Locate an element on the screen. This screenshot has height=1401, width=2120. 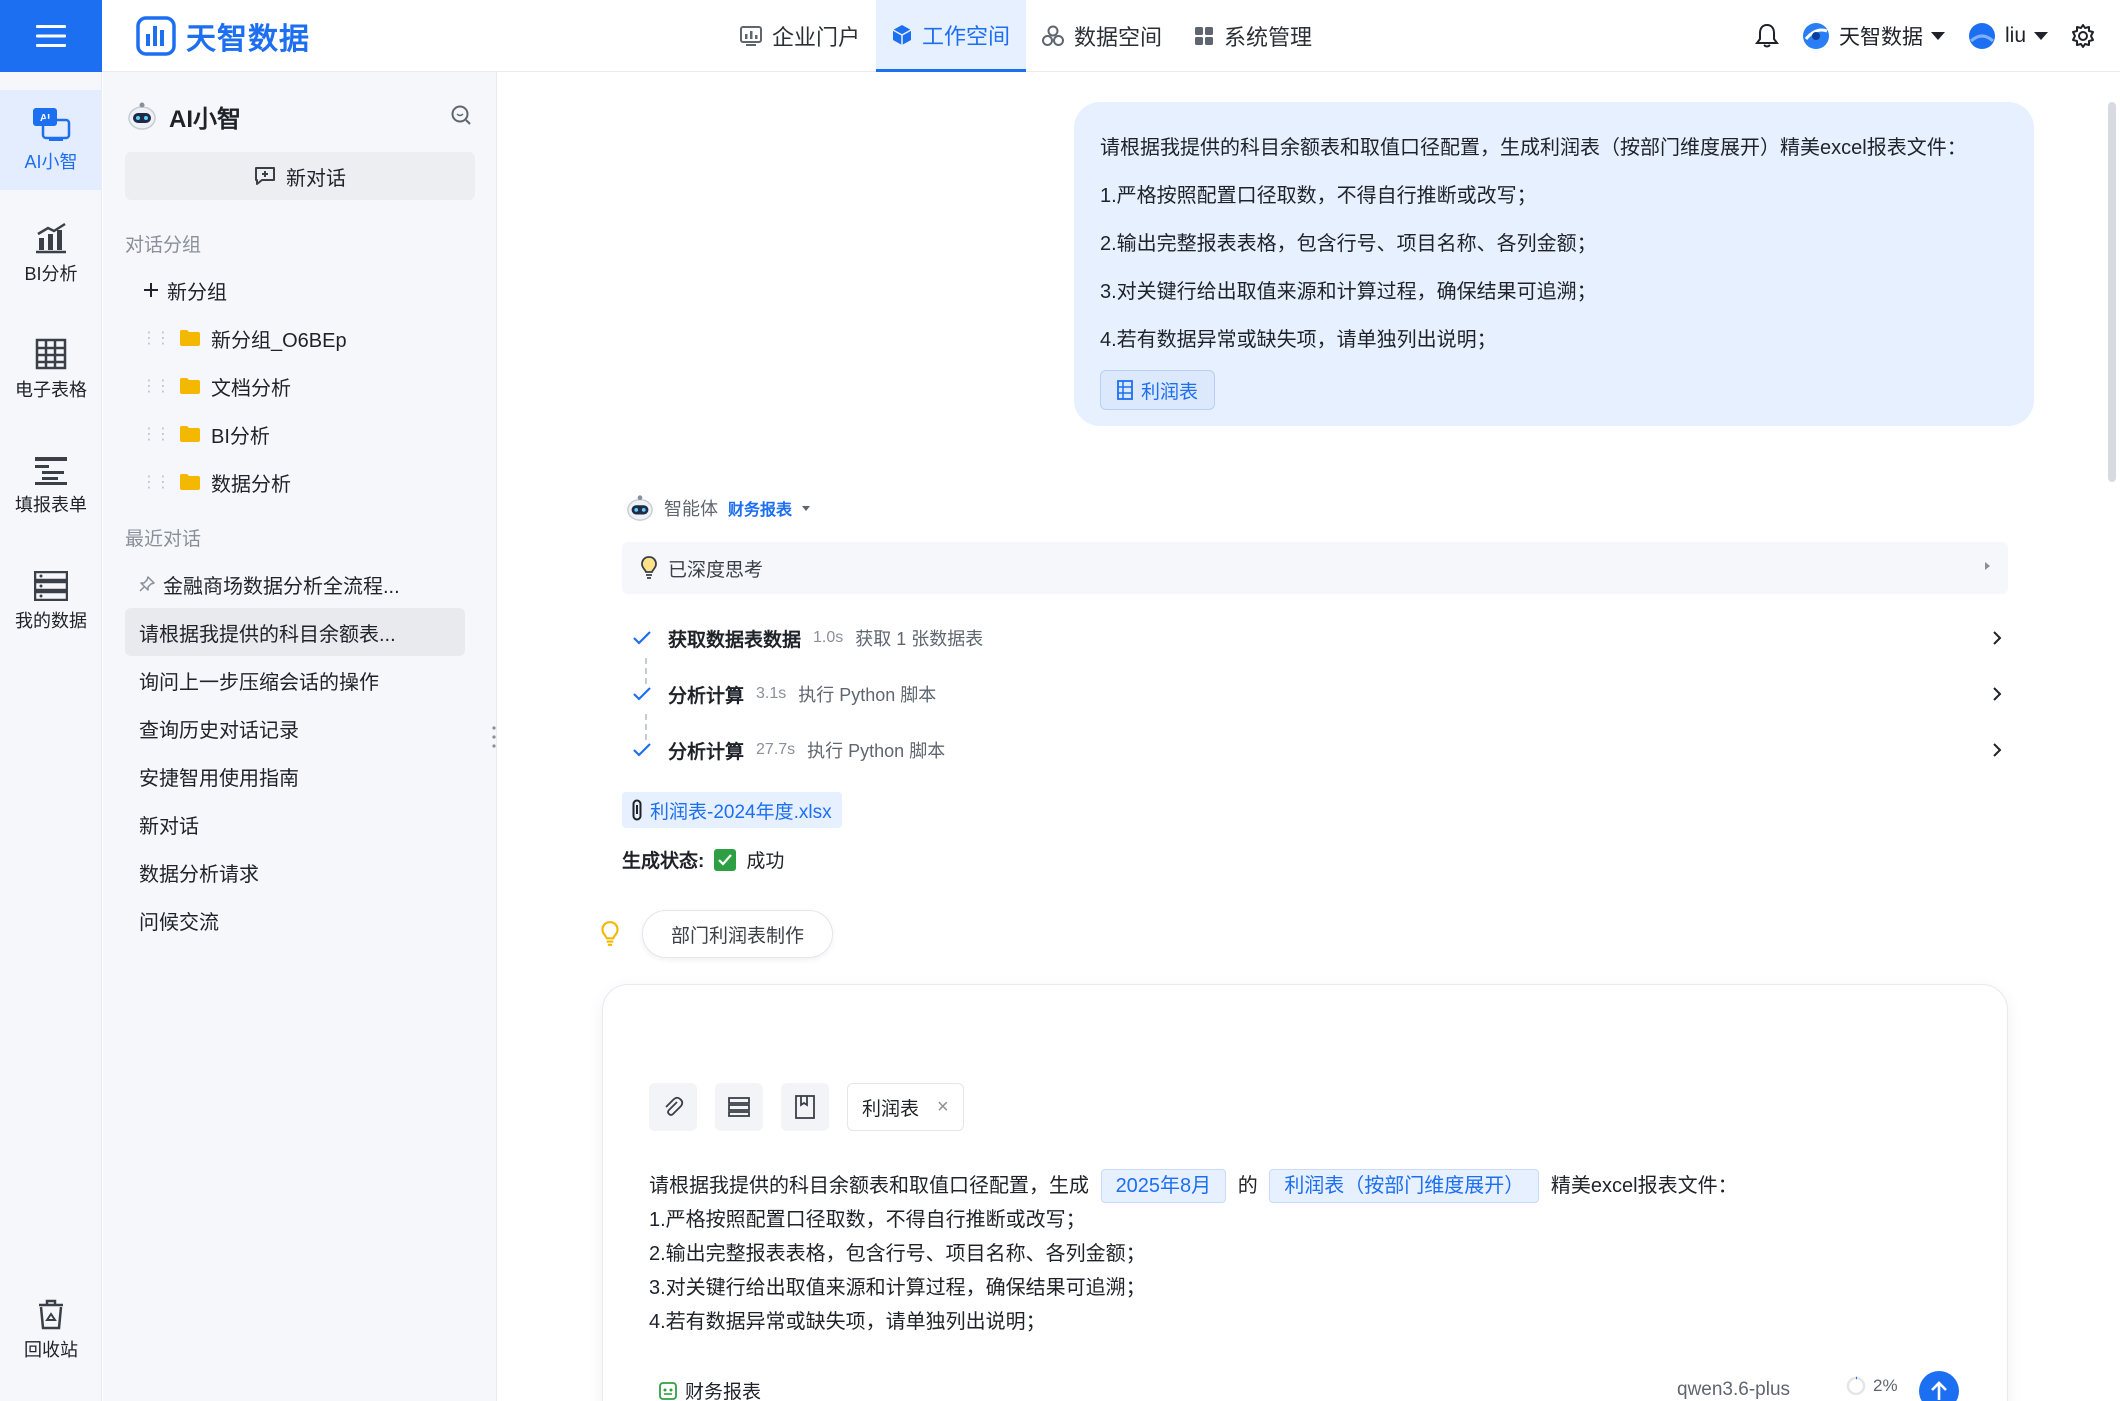
execution-step: 获取数据表数据 1.0s 获取 1 张数据表 is located at coordinates (1318, 638).